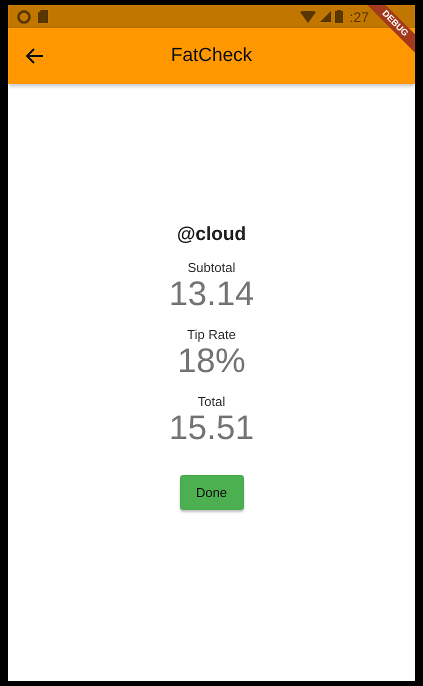 The height and width of the screenshot is (686, 423). Describe the element at coordinates (24, 17) in the screenshot. I see `circle-icon` at that location.